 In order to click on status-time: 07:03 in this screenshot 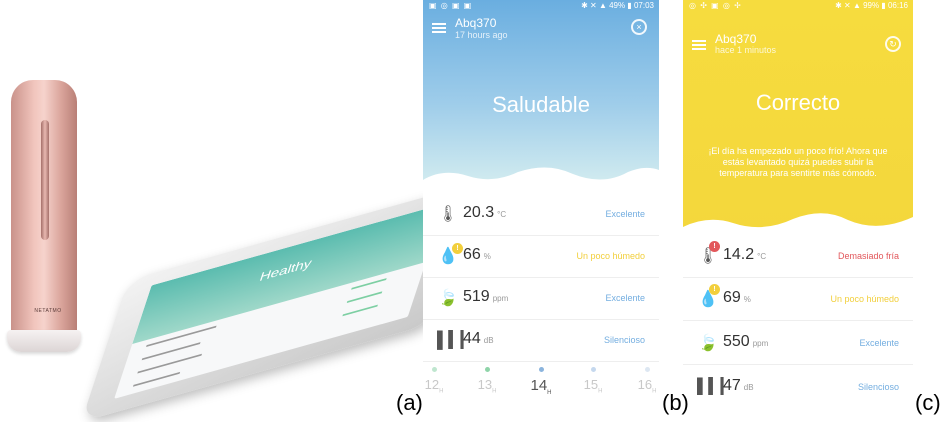, I will do `click(643, 5)`.